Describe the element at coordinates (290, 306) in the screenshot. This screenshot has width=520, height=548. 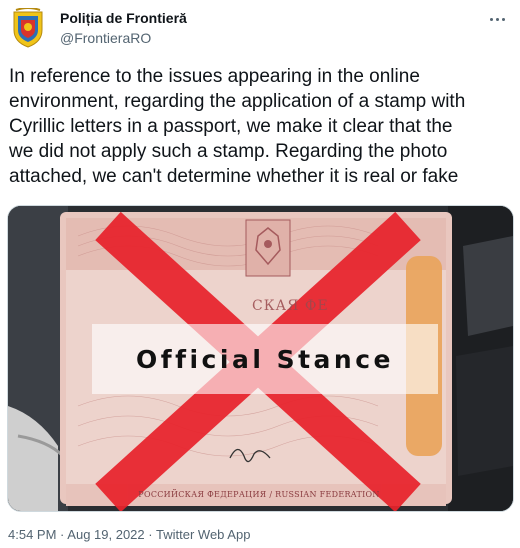
I see `passport-header-text: СКАЯ ФЕ` at that location.